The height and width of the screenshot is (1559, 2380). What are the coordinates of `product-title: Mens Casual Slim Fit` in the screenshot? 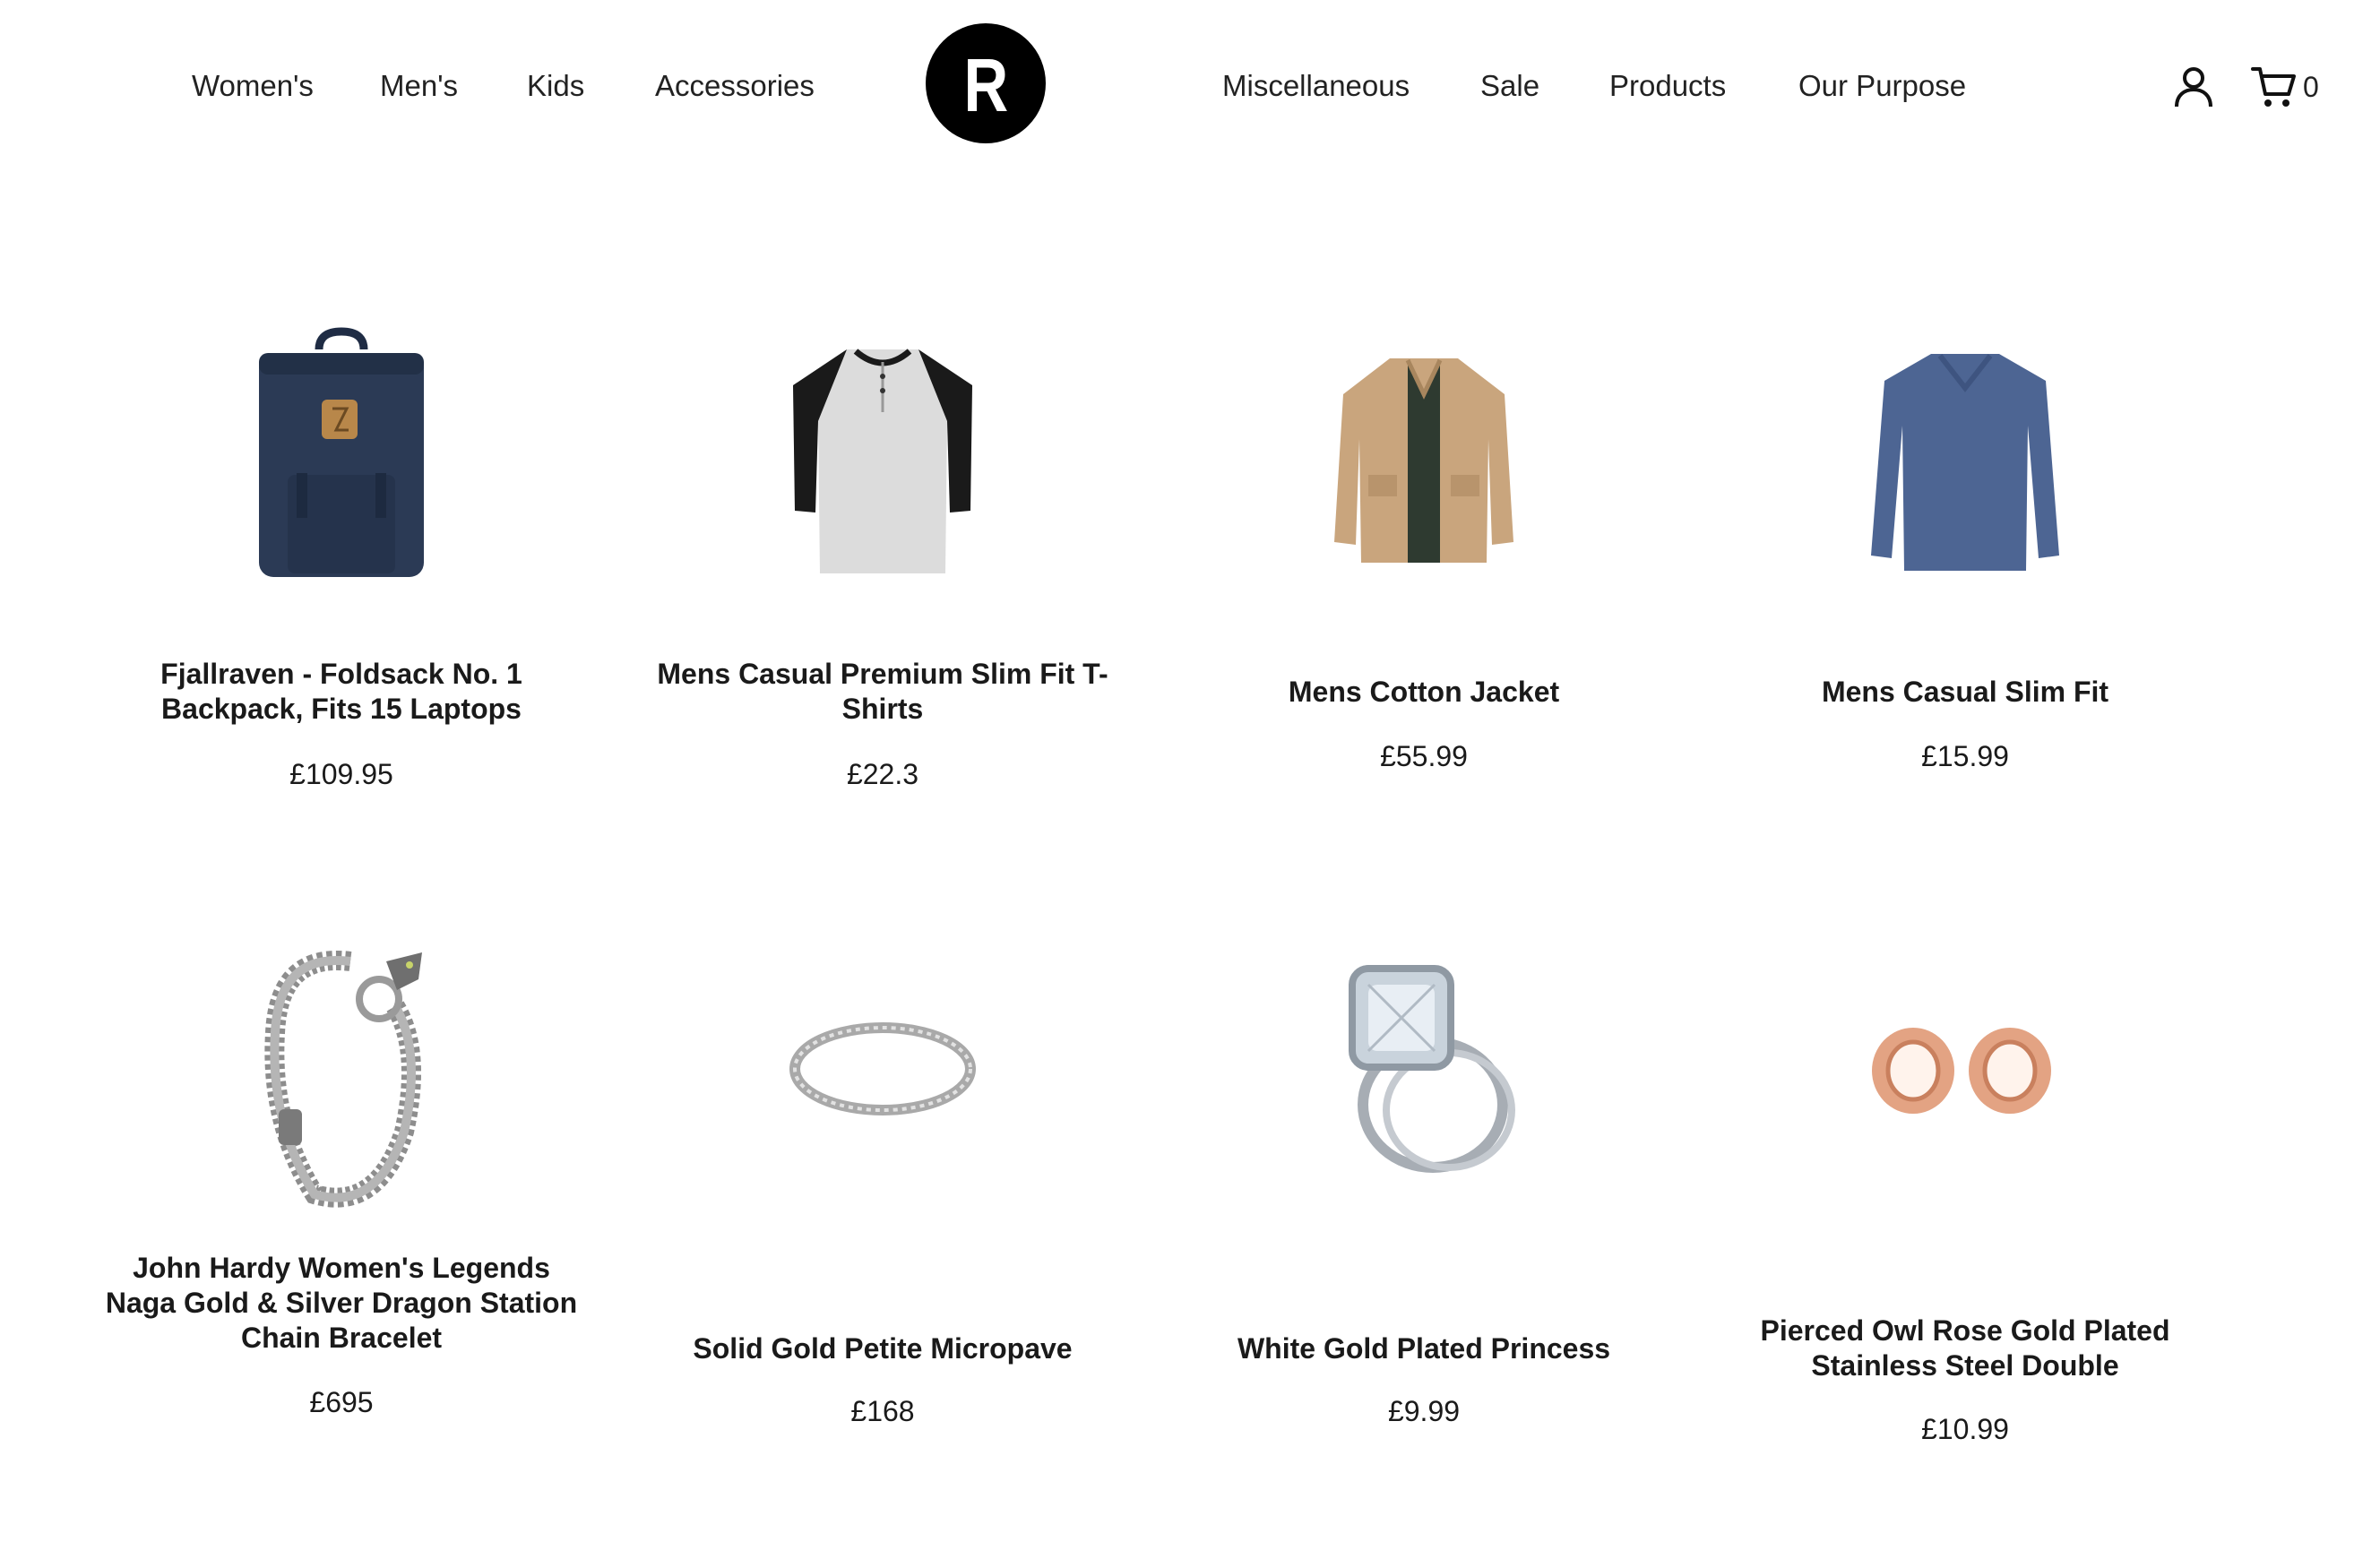 It's located at (1965, 692).